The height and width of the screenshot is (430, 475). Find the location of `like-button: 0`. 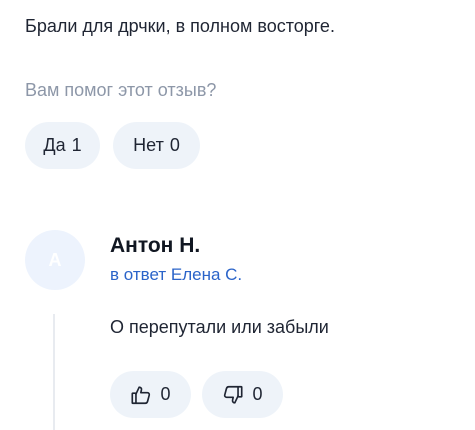

like-button: 0 is located at coordinates (150, 394).